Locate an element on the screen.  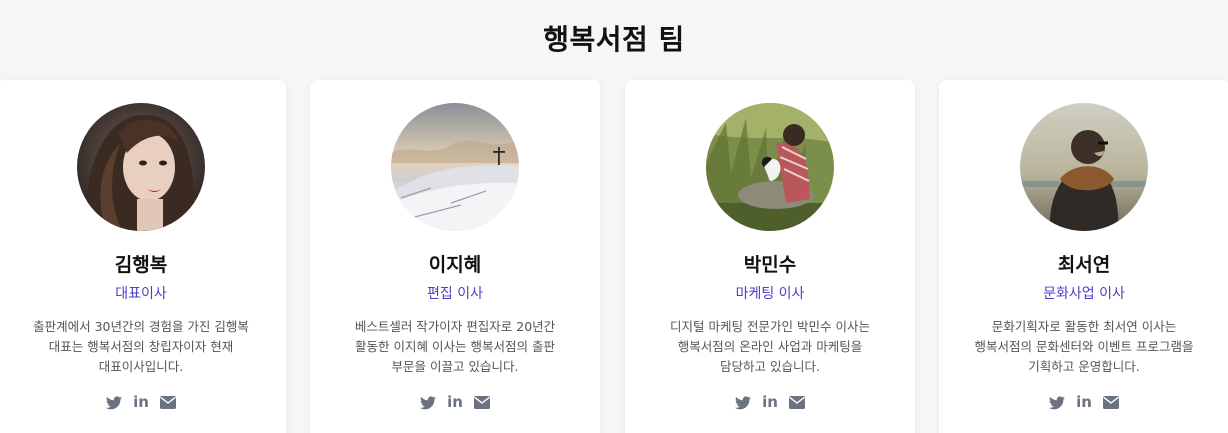
member-name: 이지혜 is located at coordinates (455, 265).